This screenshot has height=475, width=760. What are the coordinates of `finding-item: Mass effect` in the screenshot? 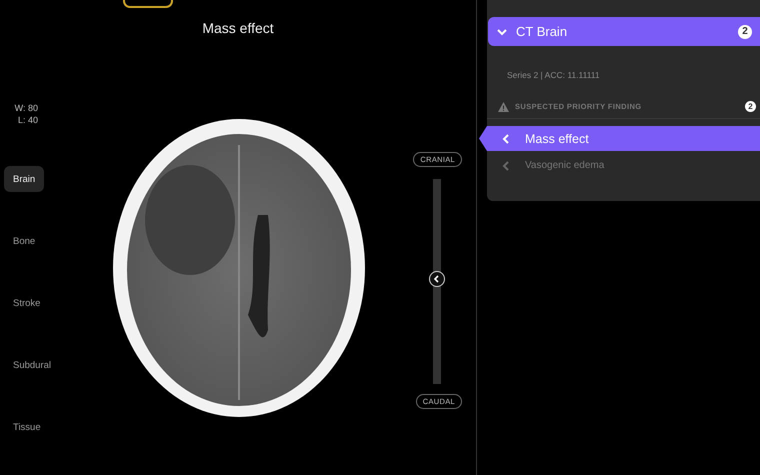 It's located at (619, 138).